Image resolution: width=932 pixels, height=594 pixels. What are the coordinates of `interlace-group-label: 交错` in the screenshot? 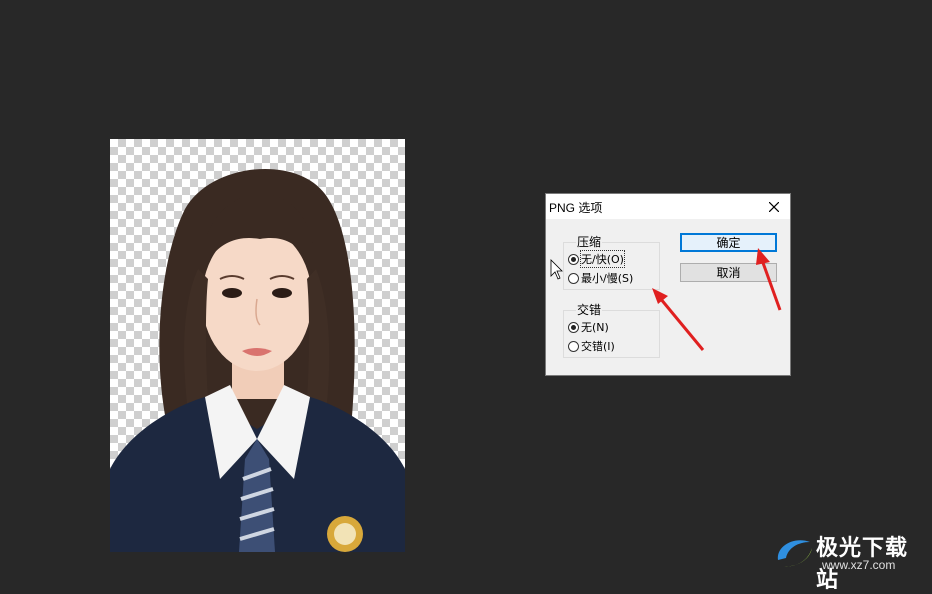 It's located at (589, 310).